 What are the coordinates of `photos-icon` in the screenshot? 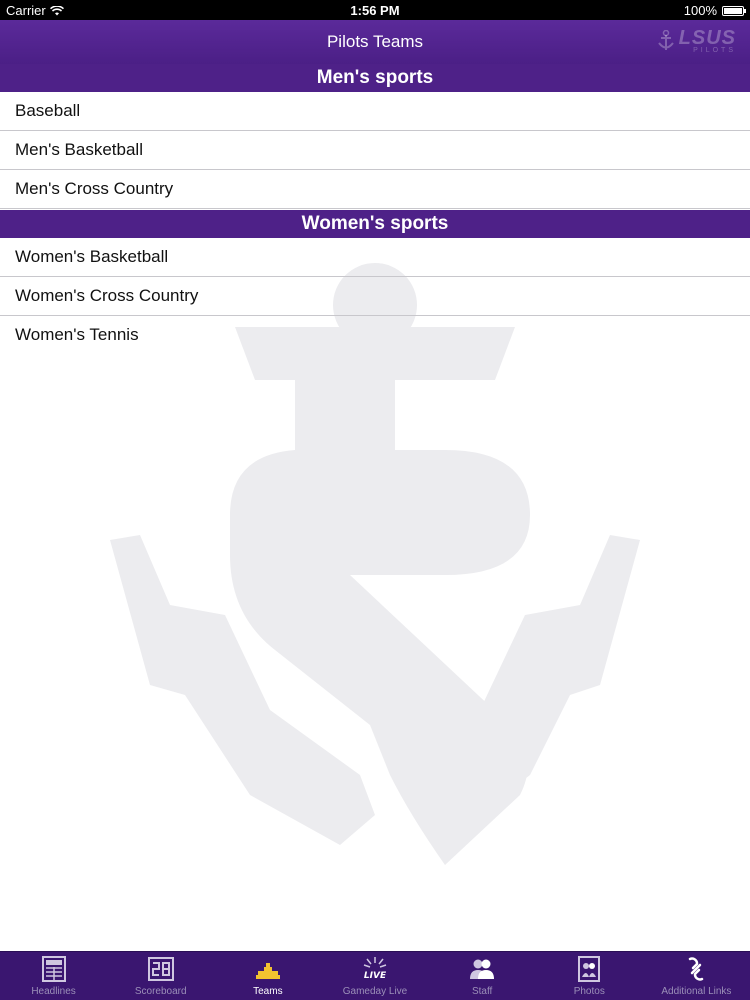 It's located at (589, 969).